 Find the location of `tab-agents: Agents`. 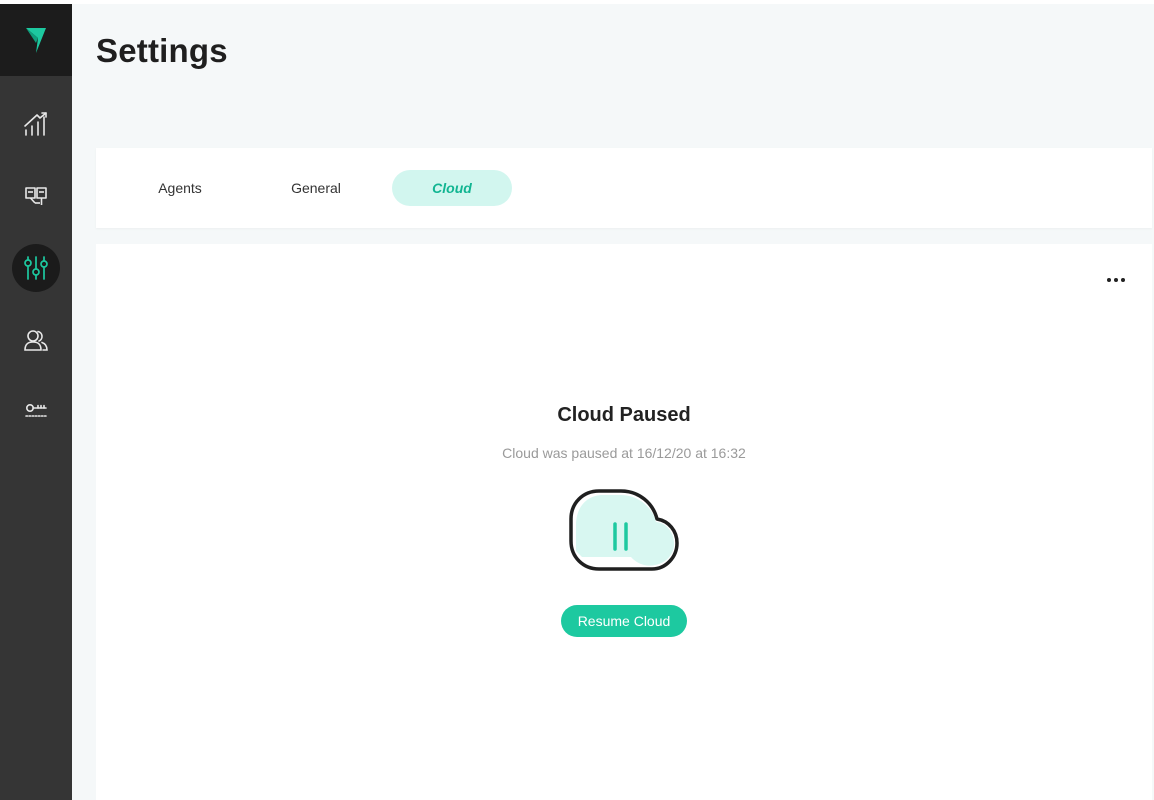

tab-agents: Agents is located at coordinates (180, 188).